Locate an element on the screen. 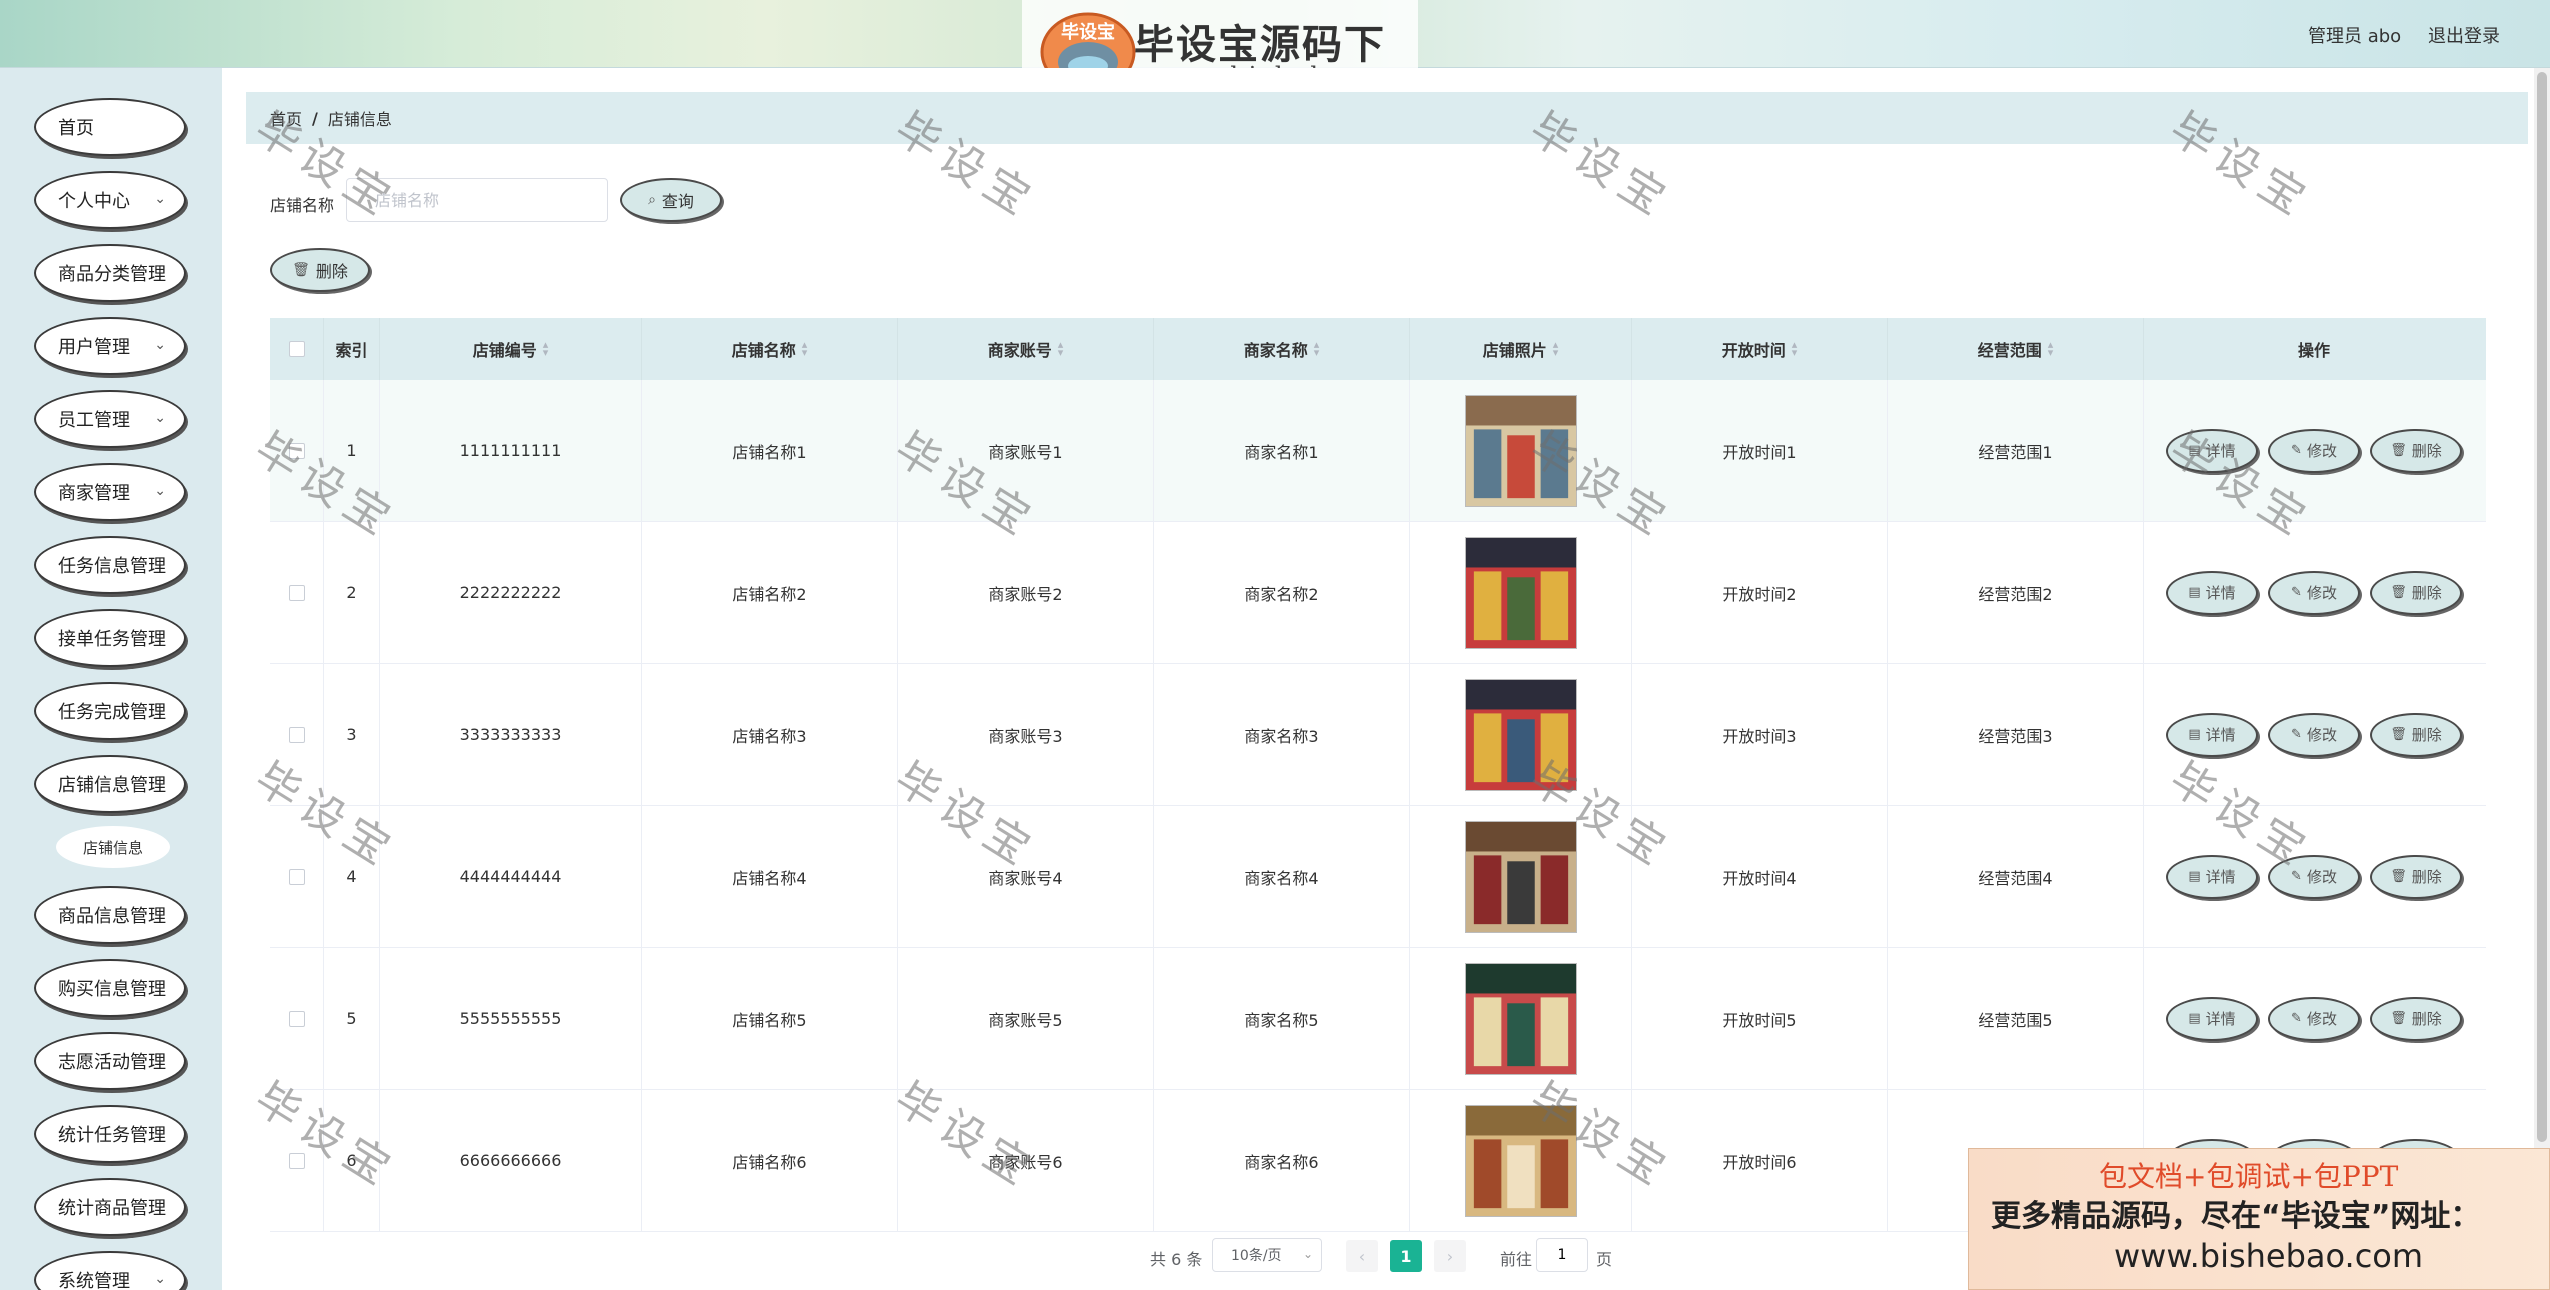 The image size is (2550, 1290). sidebar-item-category: 商品分类管理 is located at coordinates (110, 273).